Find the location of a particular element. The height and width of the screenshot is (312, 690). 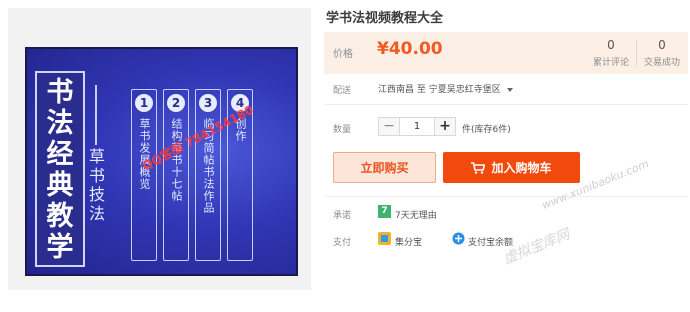

subtitle-char: 法 is located at coordinates (97, 213).